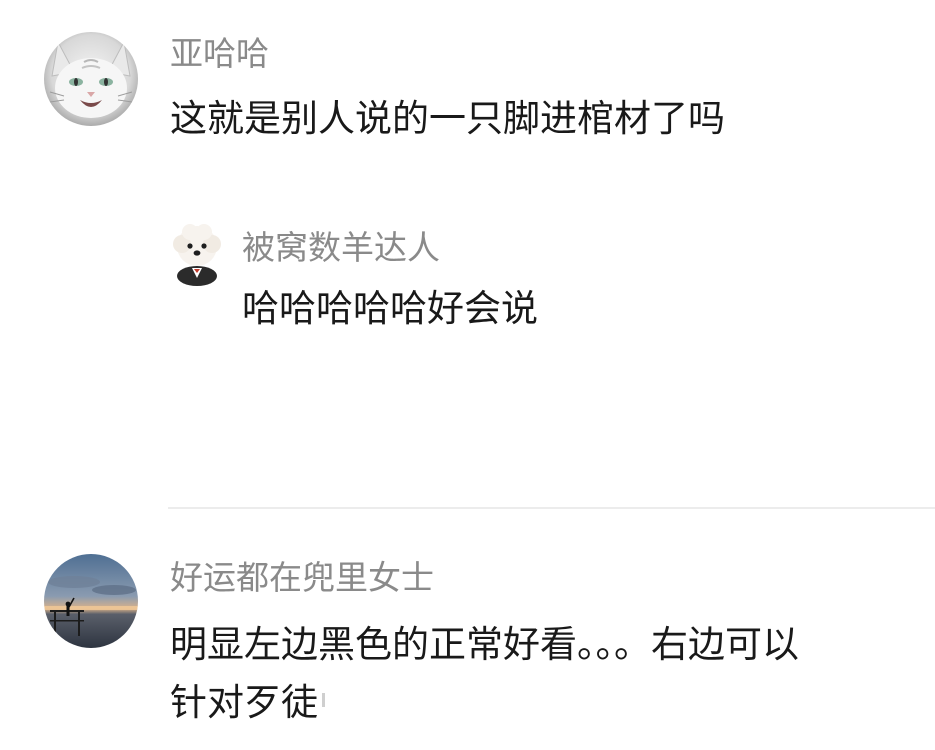 The image size is (935, 750). I want to click on comment-text: 这就是别人说的一只脚进棺材了吗, so click(447, 118).